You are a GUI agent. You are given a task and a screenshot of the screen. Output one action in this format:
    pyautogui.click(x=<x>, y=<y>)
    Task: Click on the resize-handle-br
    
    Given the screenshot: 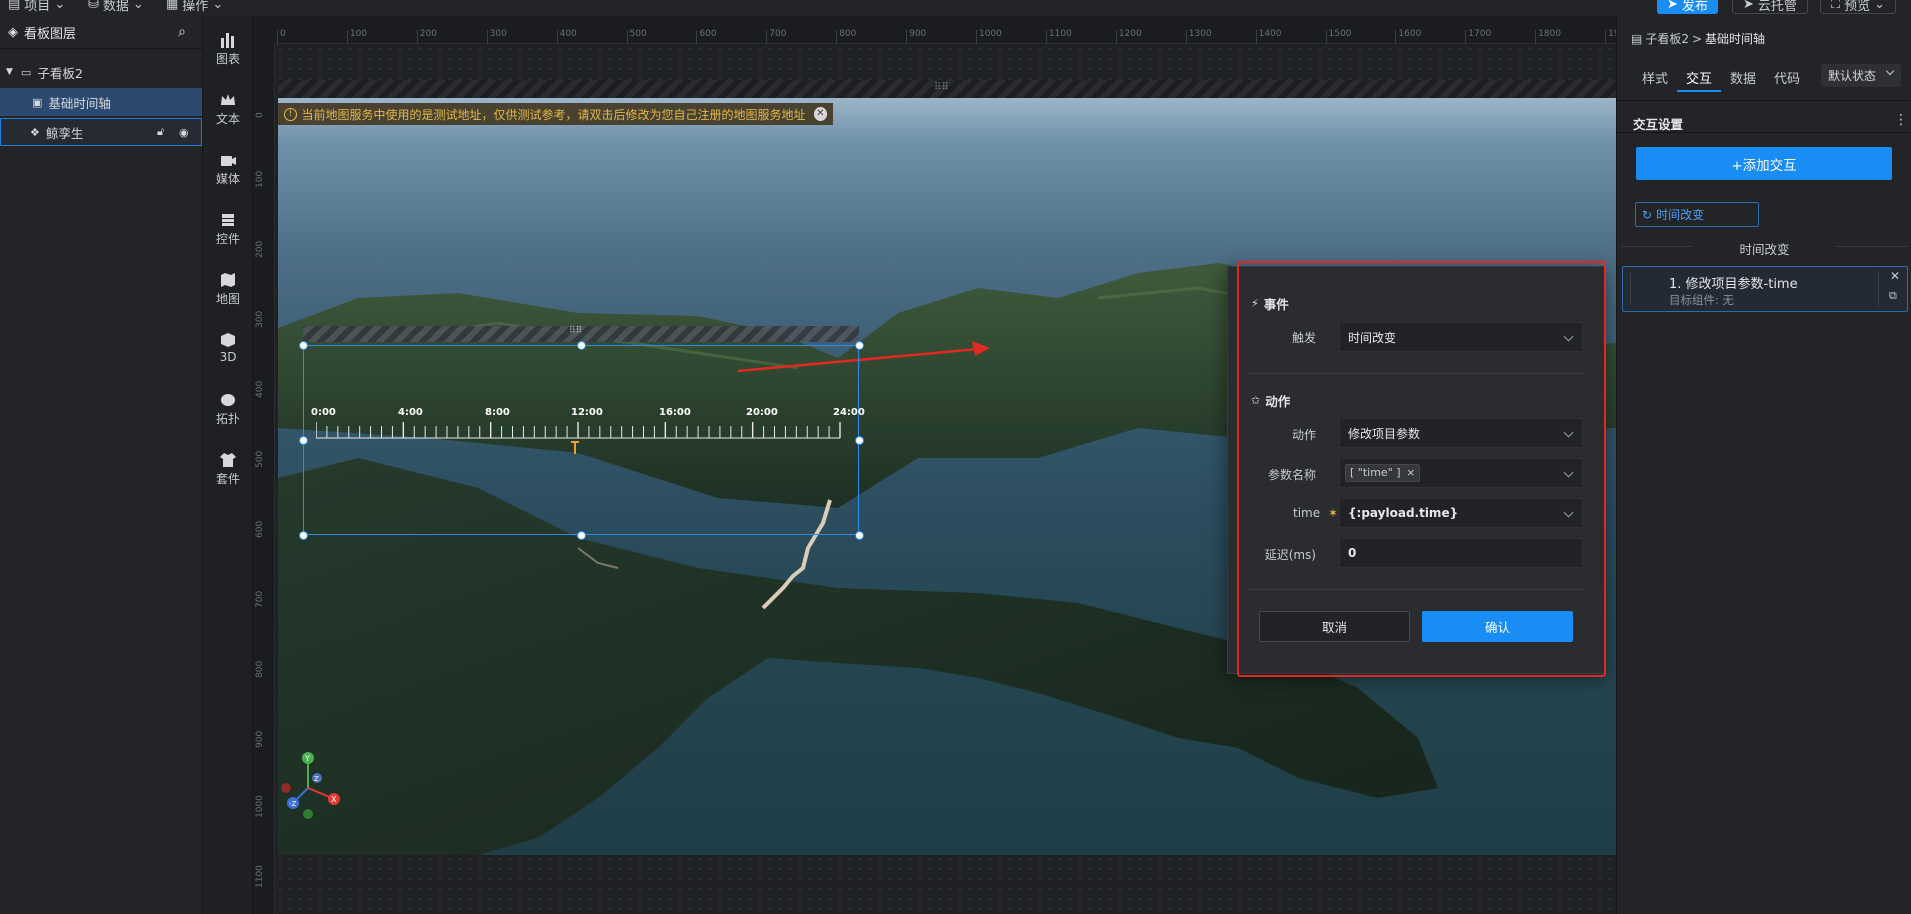 What is the action you would take?
    pyautogui.click(x=859, y=535)
    